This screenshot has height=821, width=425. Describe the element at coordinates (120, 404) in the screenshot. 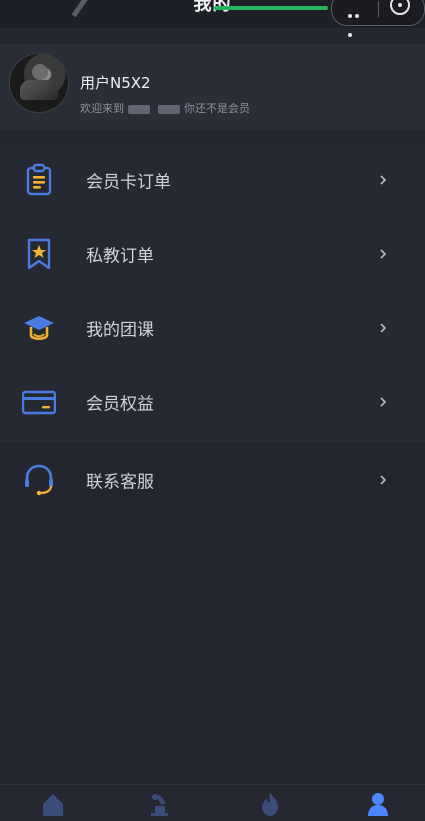

I see `menu-item-label: 会员权益` at that location.